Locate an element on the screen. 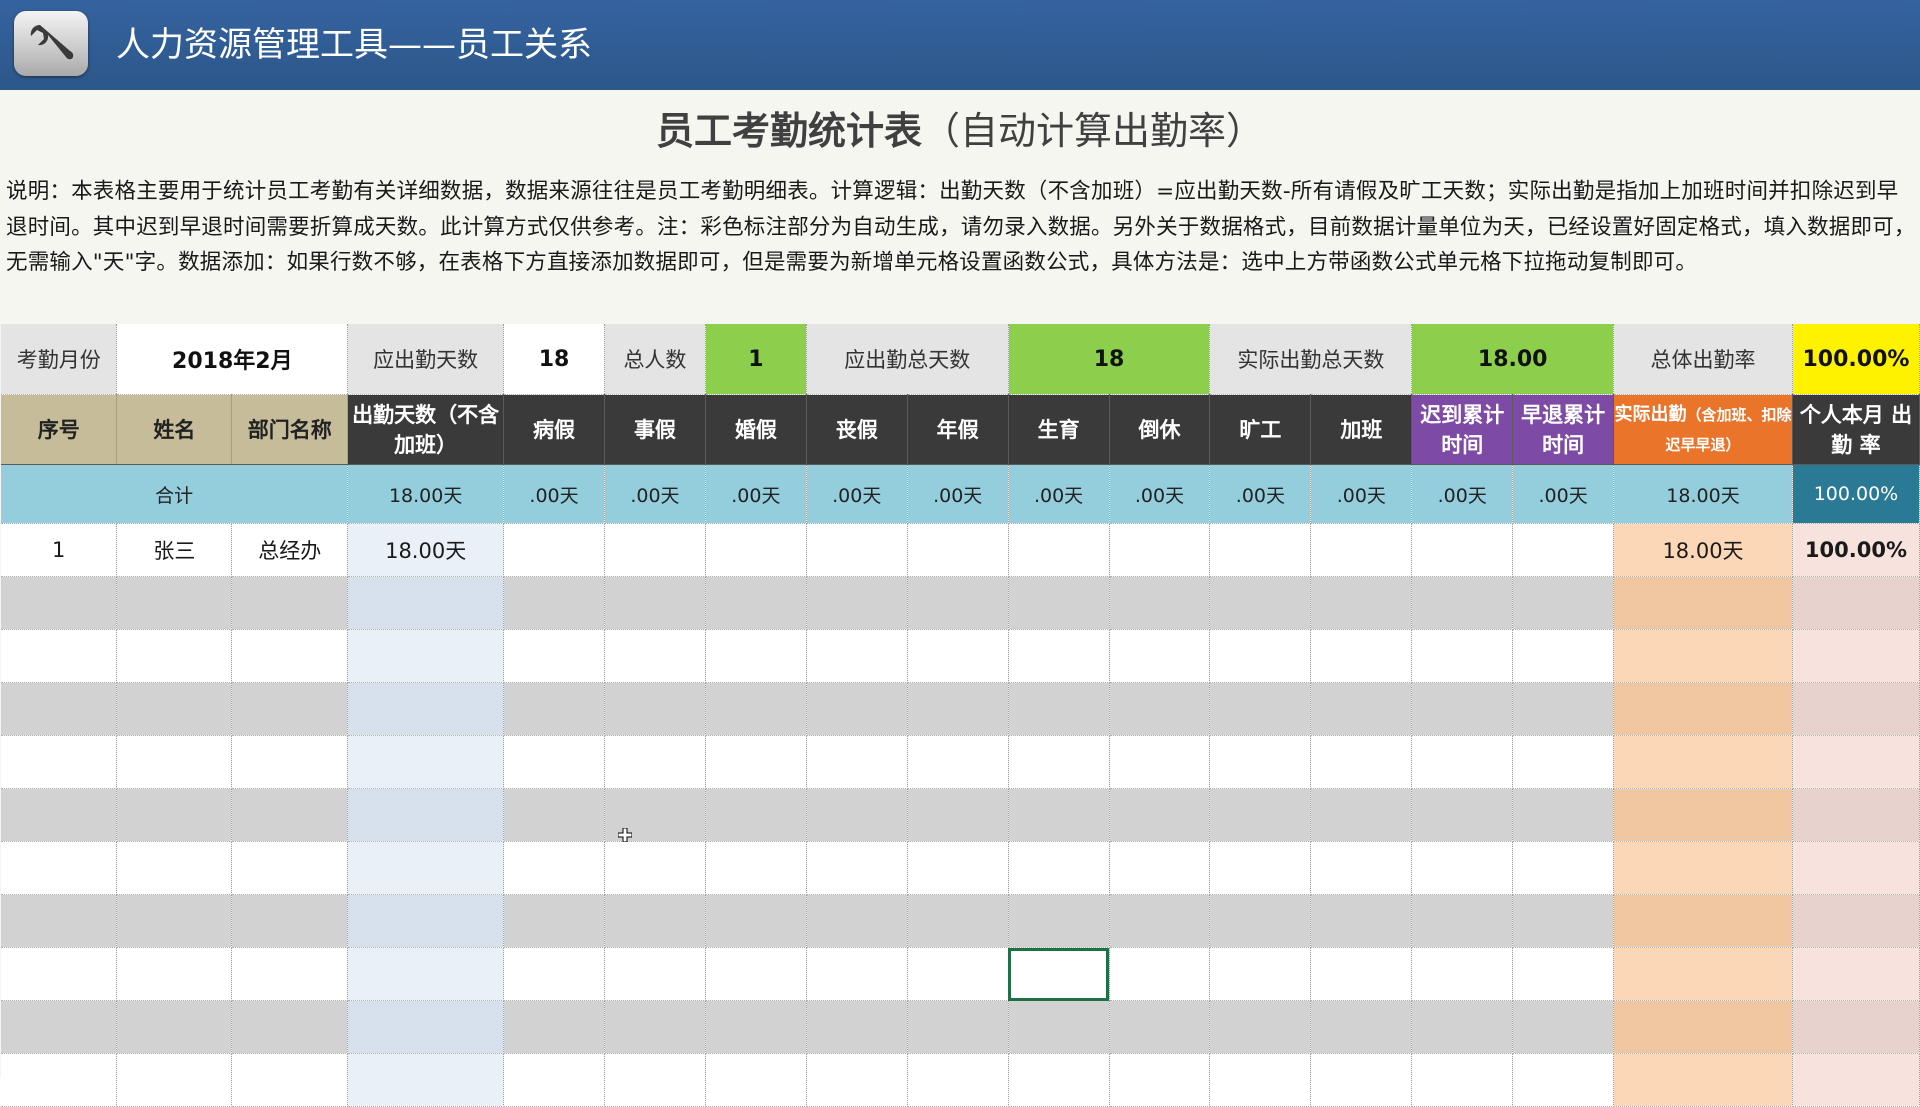 This screenshot has width=1920, height=1107. selected-cell is located at coordinates (1059, 974).